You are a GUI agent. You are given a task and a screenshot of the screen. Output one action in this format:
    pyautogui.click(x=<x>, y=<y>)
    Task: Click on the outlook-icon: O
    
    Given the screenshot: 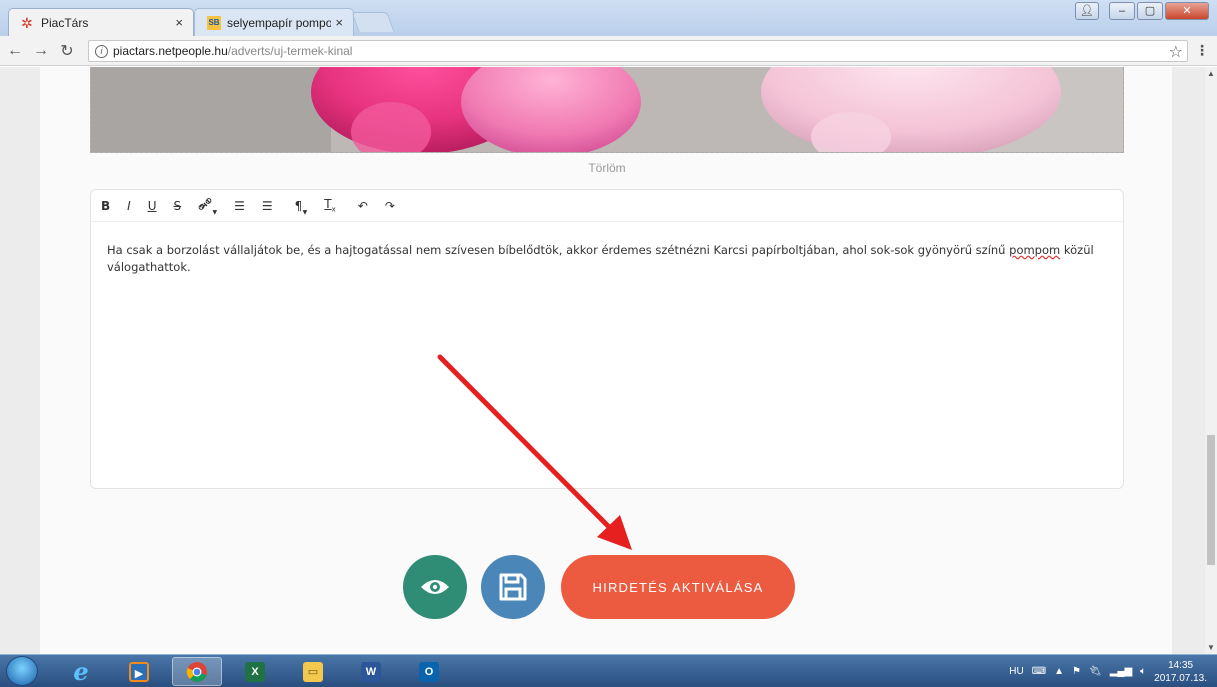 What is the action you would take?
    pyautogui.click(x=429, y=671)
    